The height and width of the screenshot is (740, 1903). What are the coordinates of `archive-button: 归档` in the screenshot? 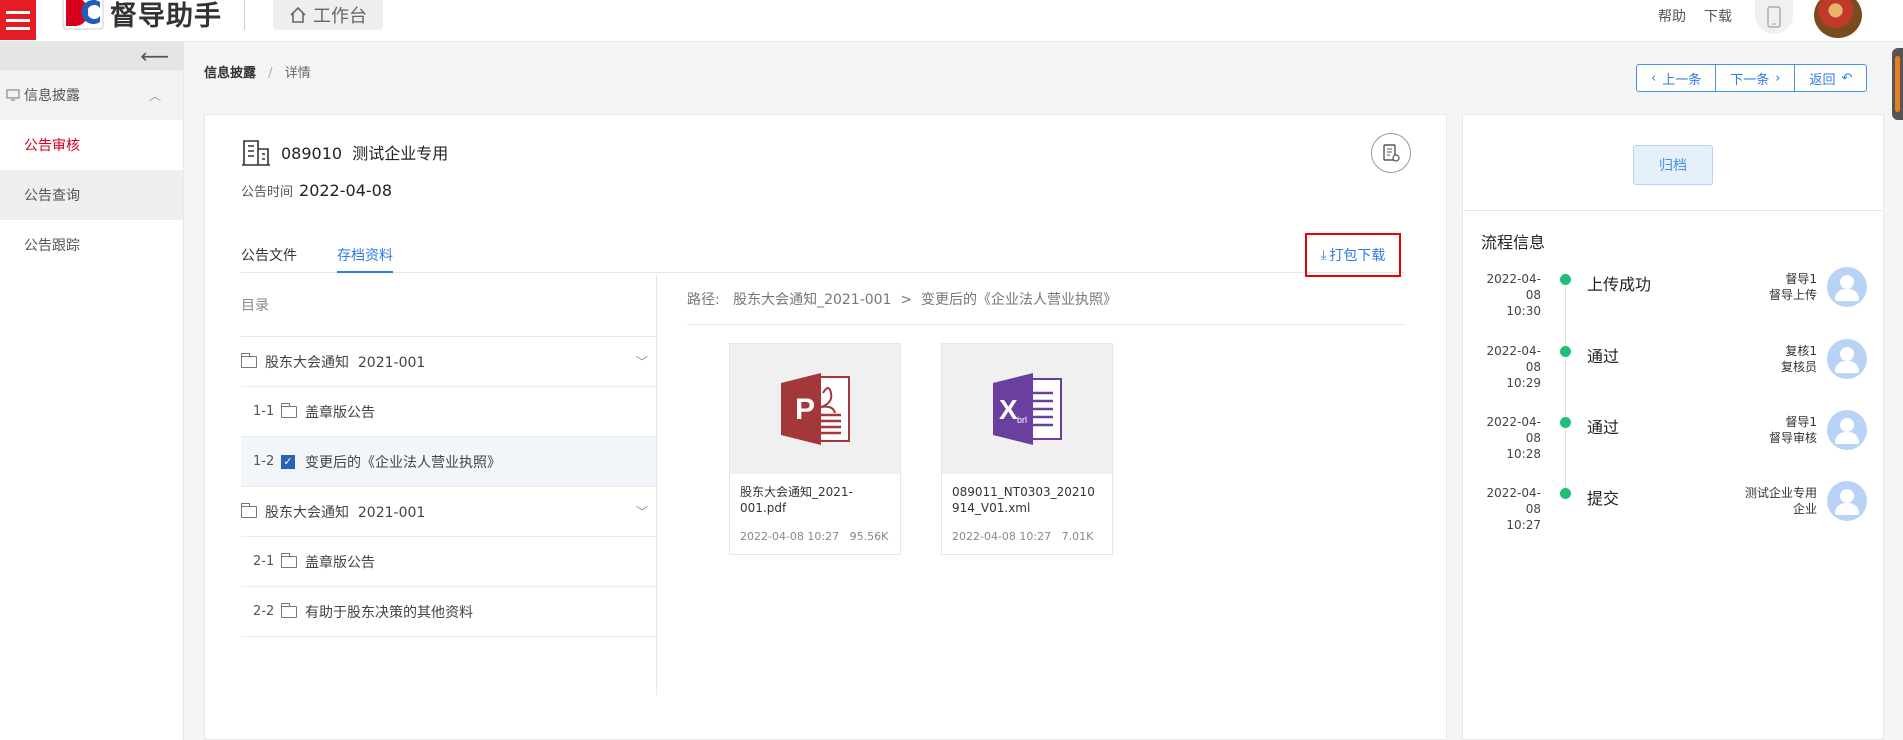 It's located at (1673, 165).